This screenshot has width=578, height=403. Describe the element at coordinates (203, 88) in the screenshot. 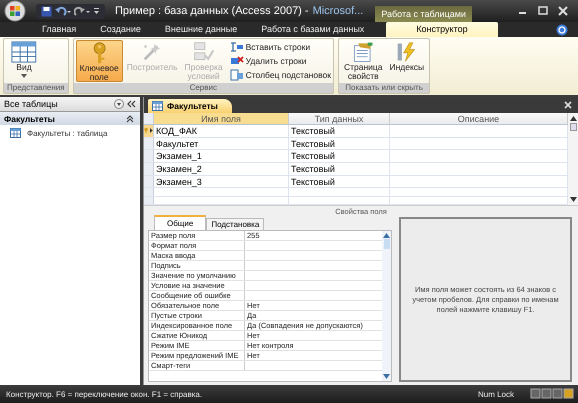

I see `group-label: Сервис` at that location.